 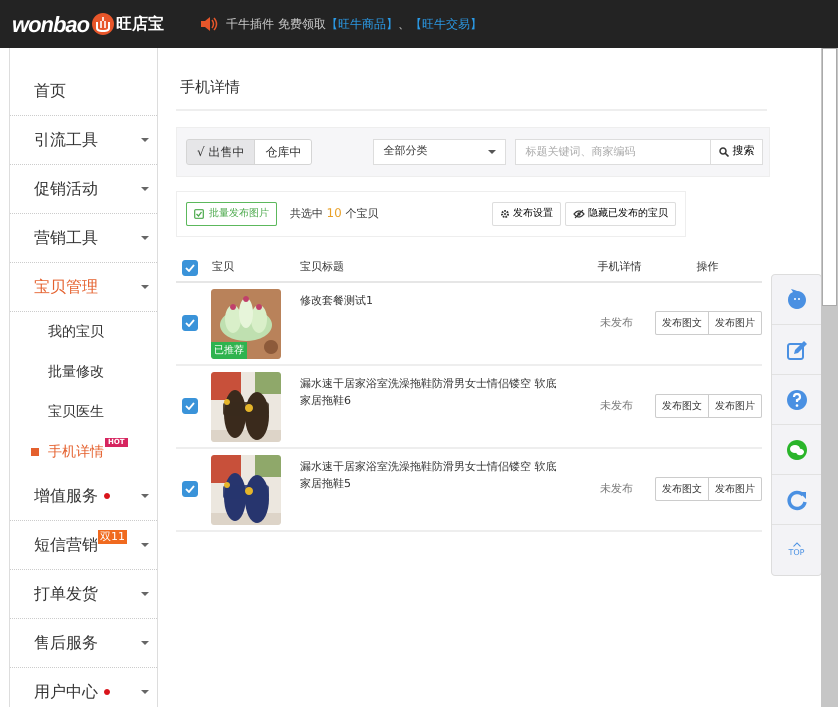 What do you see at coordinates (83, 412) in the screenshot?
I see `sidebar-subitem: 宝贝医生` at bounding box center [83, 412].